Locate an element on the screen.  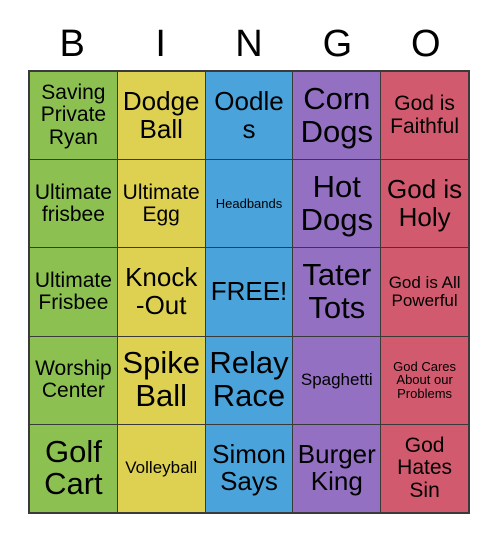
bingo-cell-label: Burger King is located at coordinates (336, 467).